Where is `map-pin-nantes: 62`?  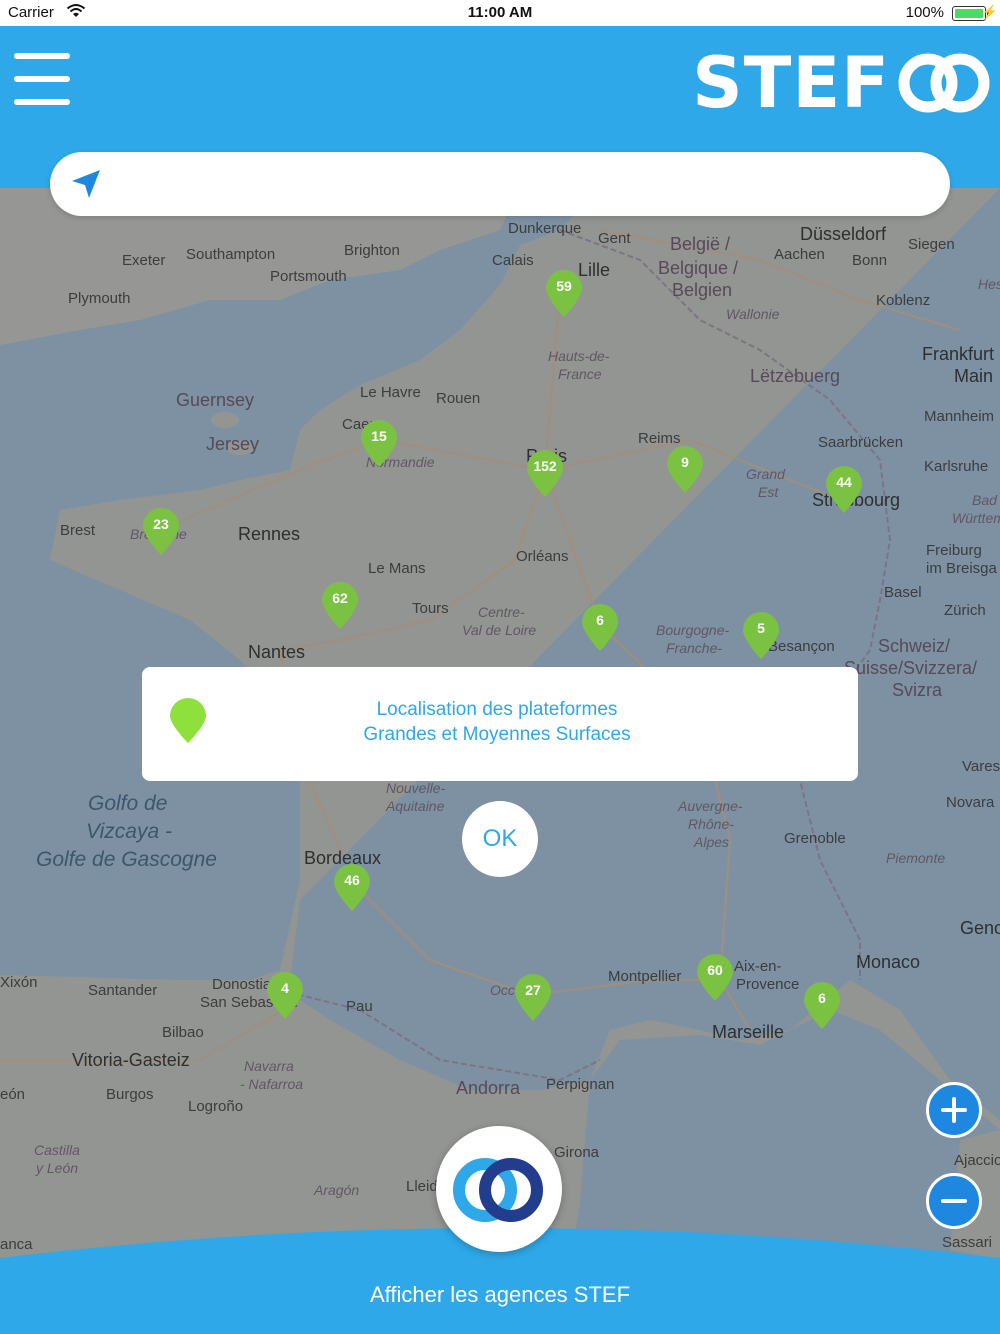 map-pin-nantes: 62 is located at coordinates (340, 605).